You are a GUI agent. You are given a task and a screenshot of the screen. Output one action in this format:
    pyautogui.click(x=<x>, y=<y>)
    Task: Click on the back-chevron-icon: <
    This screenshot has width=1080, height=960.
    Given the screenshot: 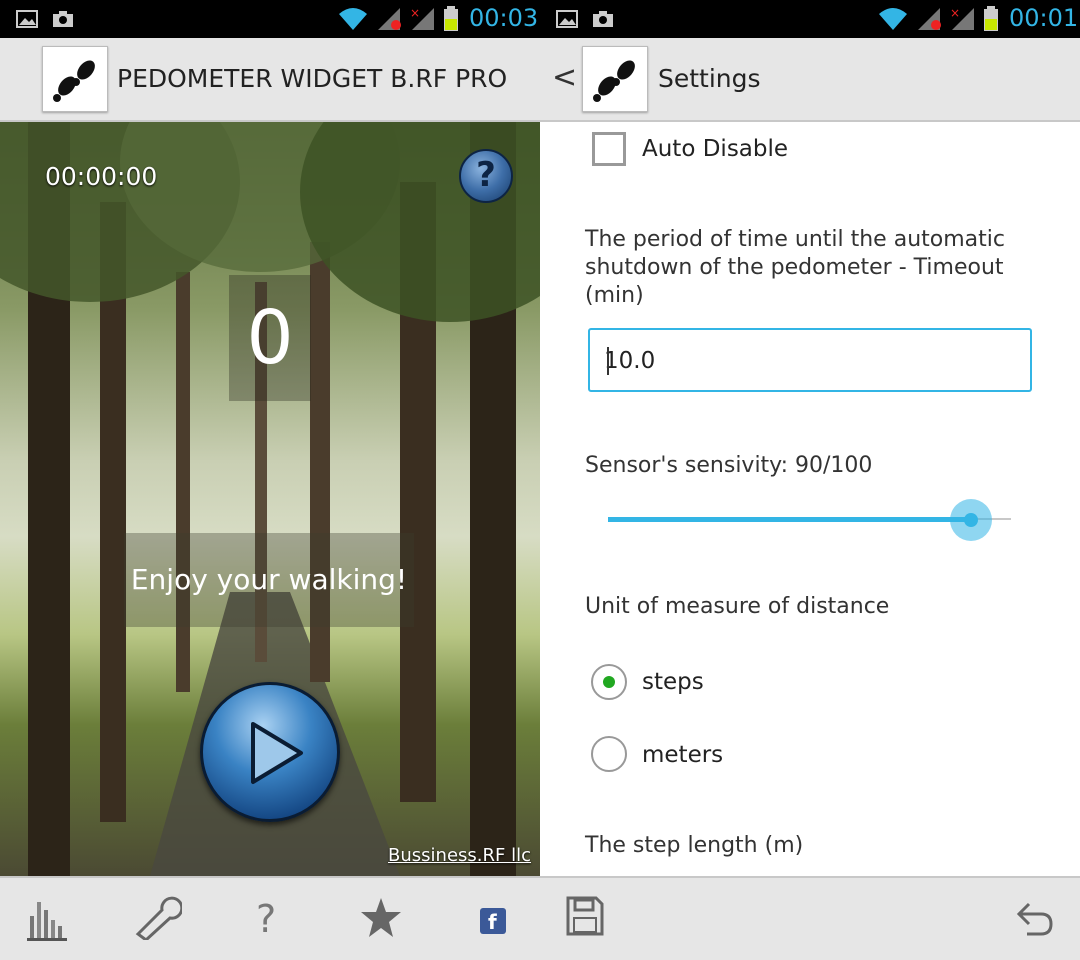 What is the action you would take?
    pyautogui.click(x=564, y=77)
    